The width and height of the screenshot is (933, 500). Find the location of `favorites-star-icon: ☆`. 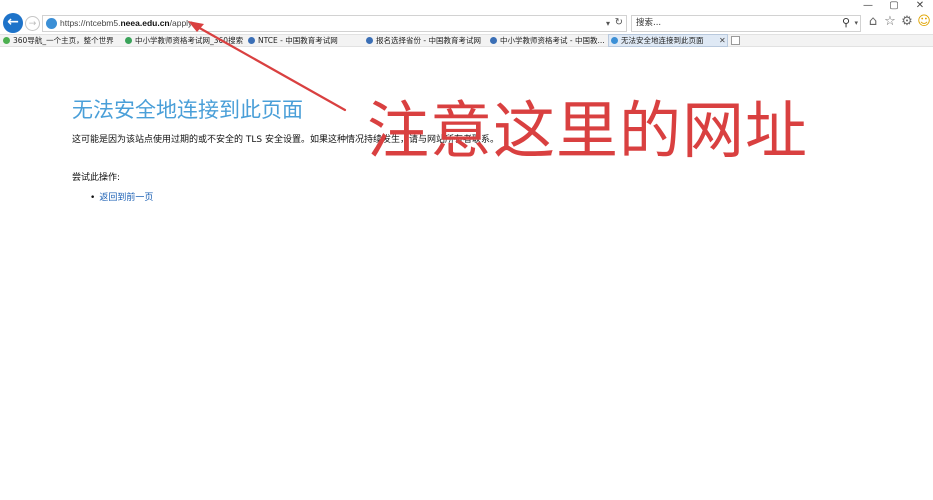

favorites-star-icon: ☆ is located at coordinates (890, 22).